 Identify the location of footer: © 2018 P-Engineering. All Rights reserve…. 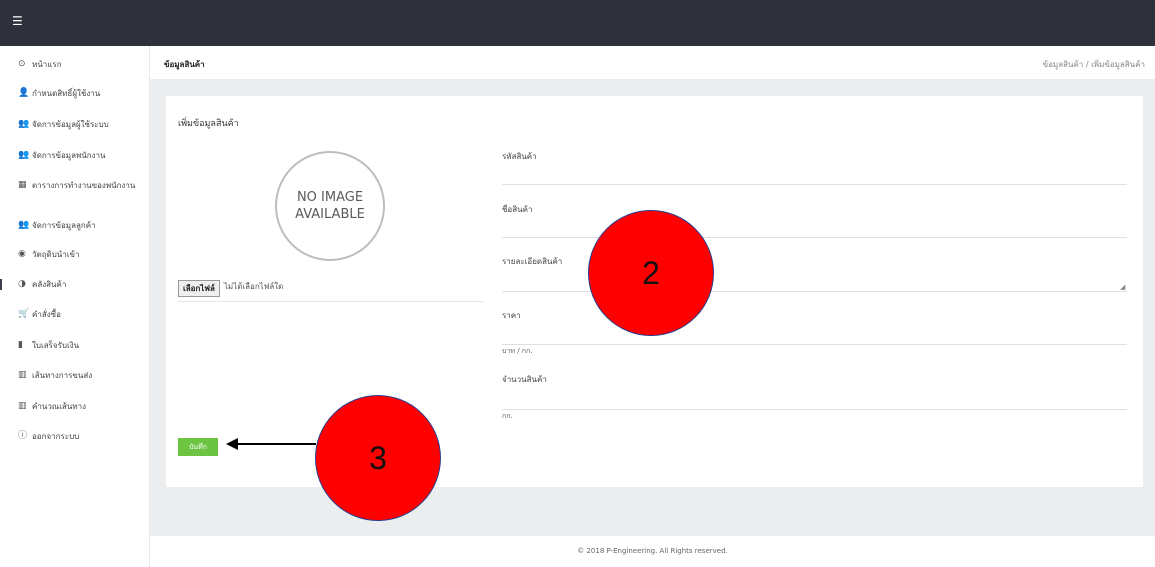
(652, 551).